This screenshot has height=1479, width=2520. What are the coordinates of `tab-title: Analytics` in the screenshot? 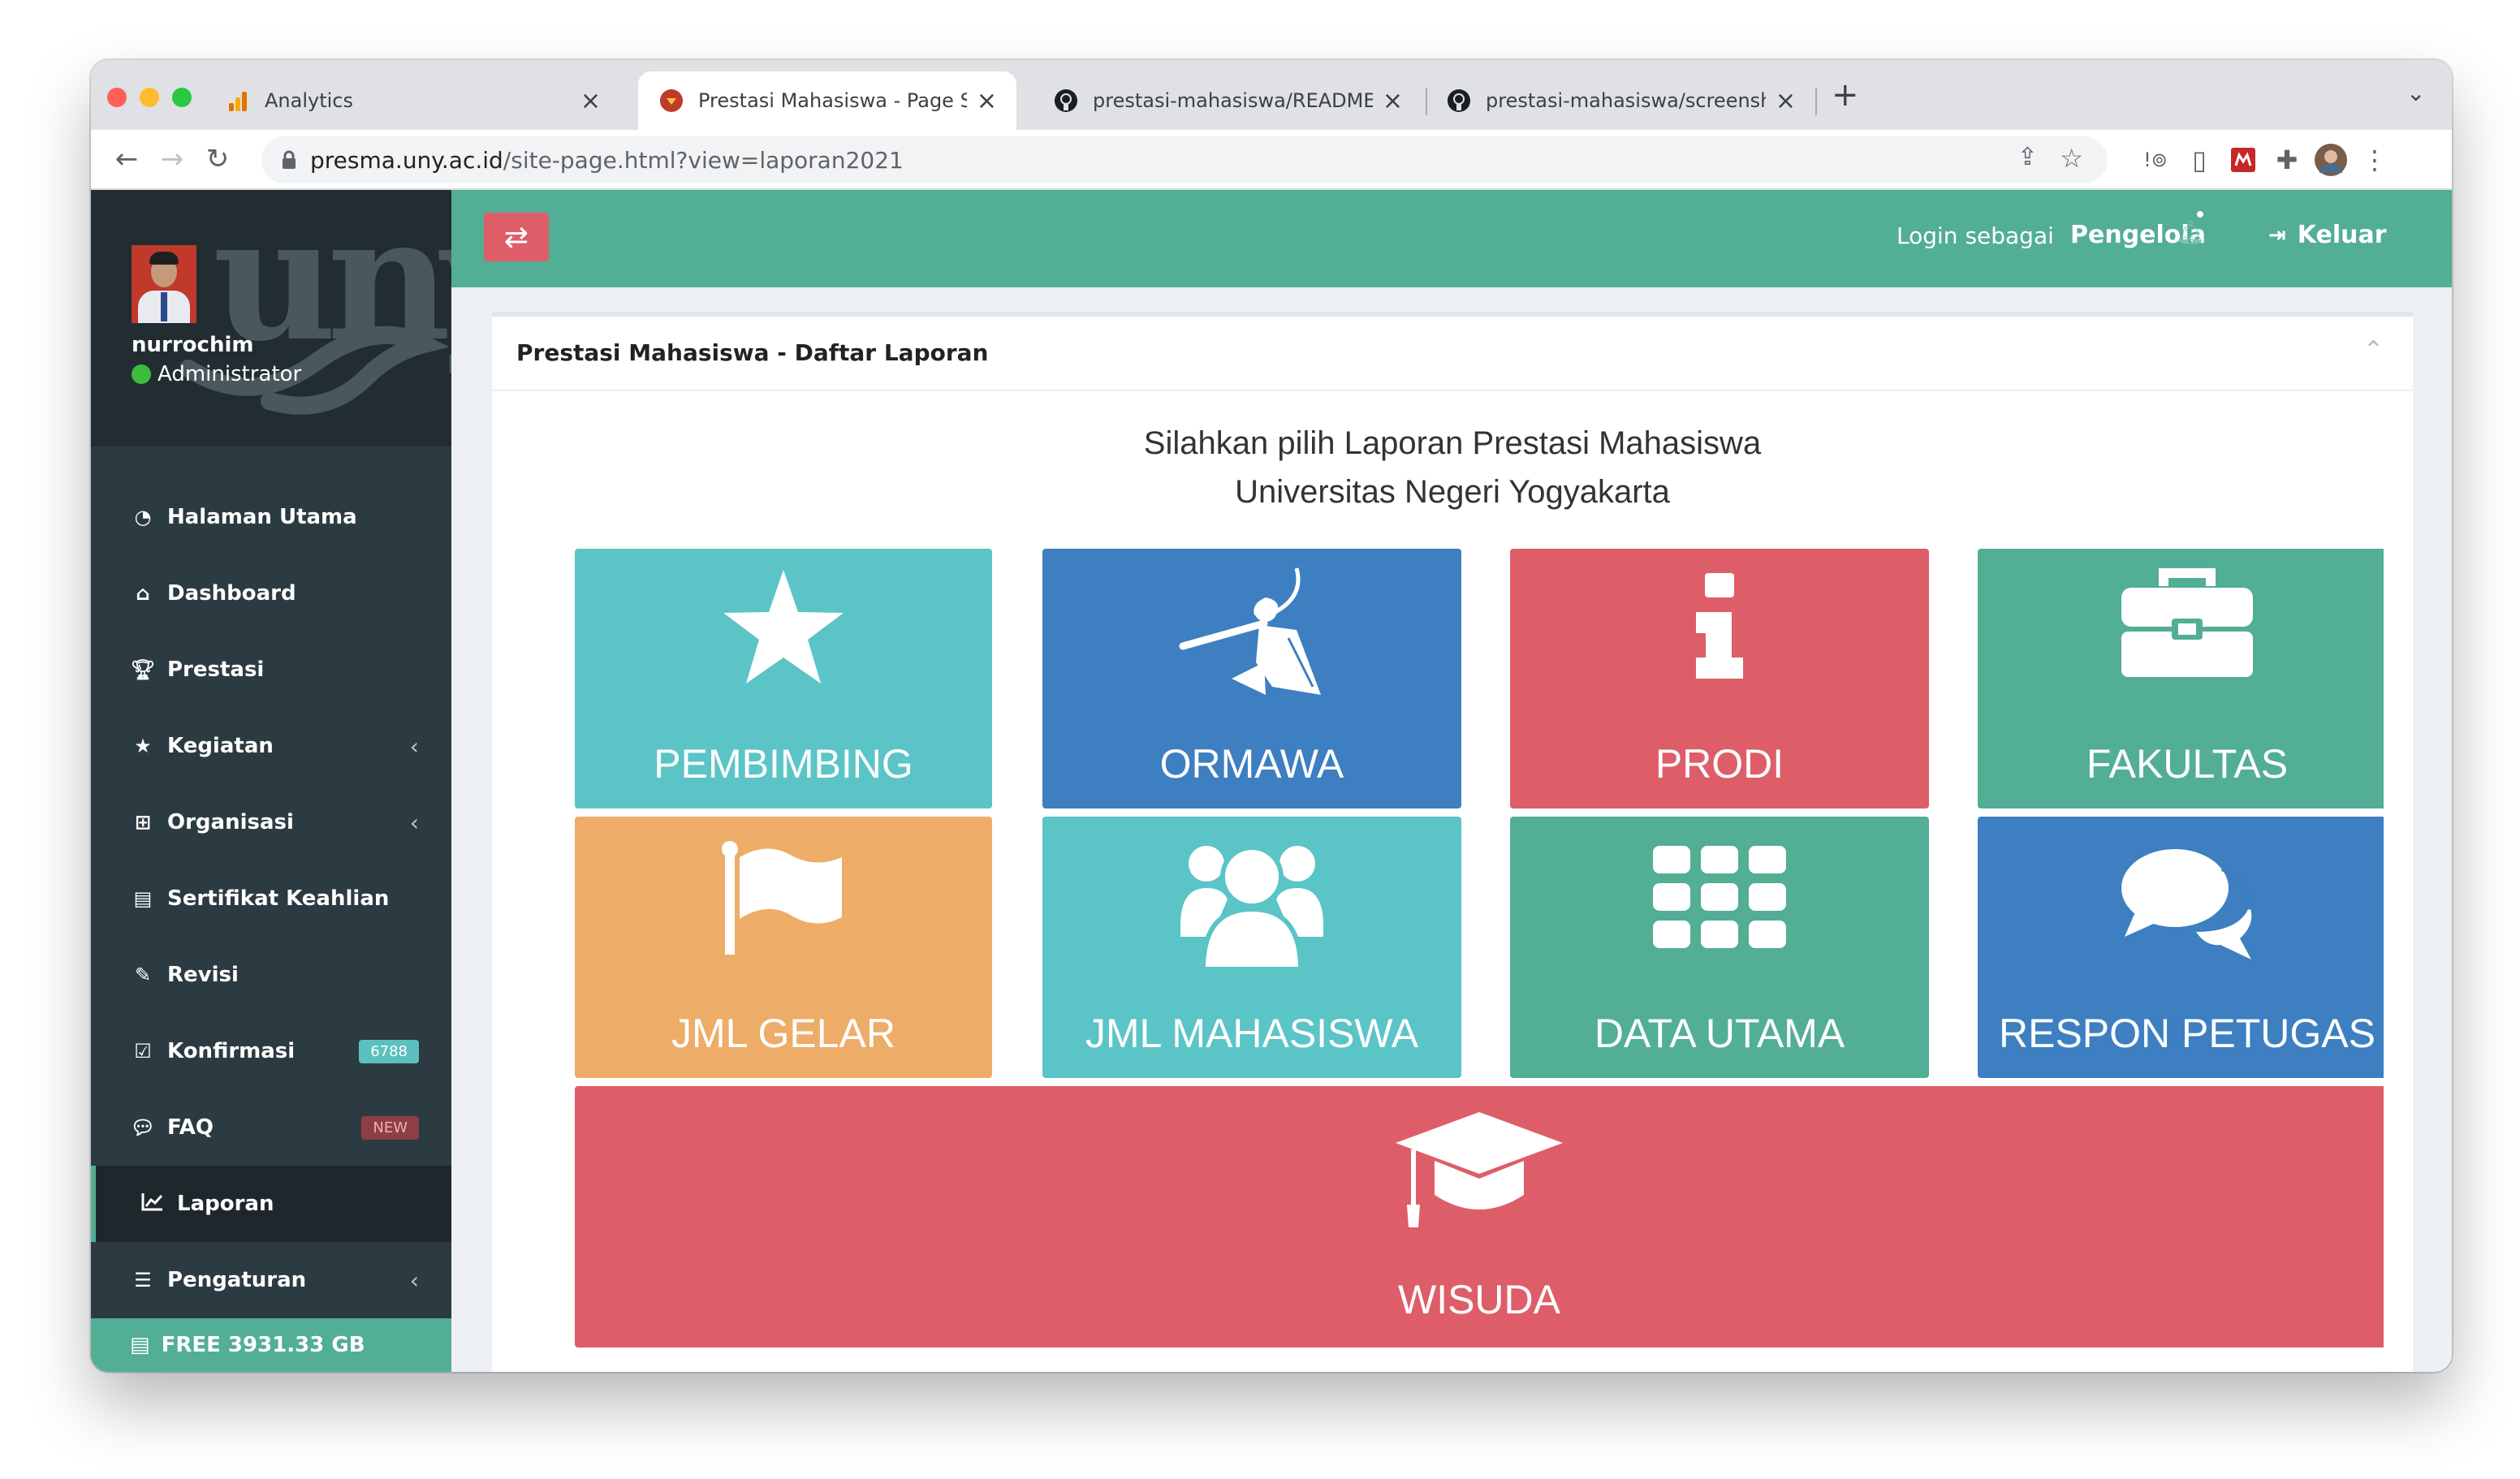 It's located at (309, 100).